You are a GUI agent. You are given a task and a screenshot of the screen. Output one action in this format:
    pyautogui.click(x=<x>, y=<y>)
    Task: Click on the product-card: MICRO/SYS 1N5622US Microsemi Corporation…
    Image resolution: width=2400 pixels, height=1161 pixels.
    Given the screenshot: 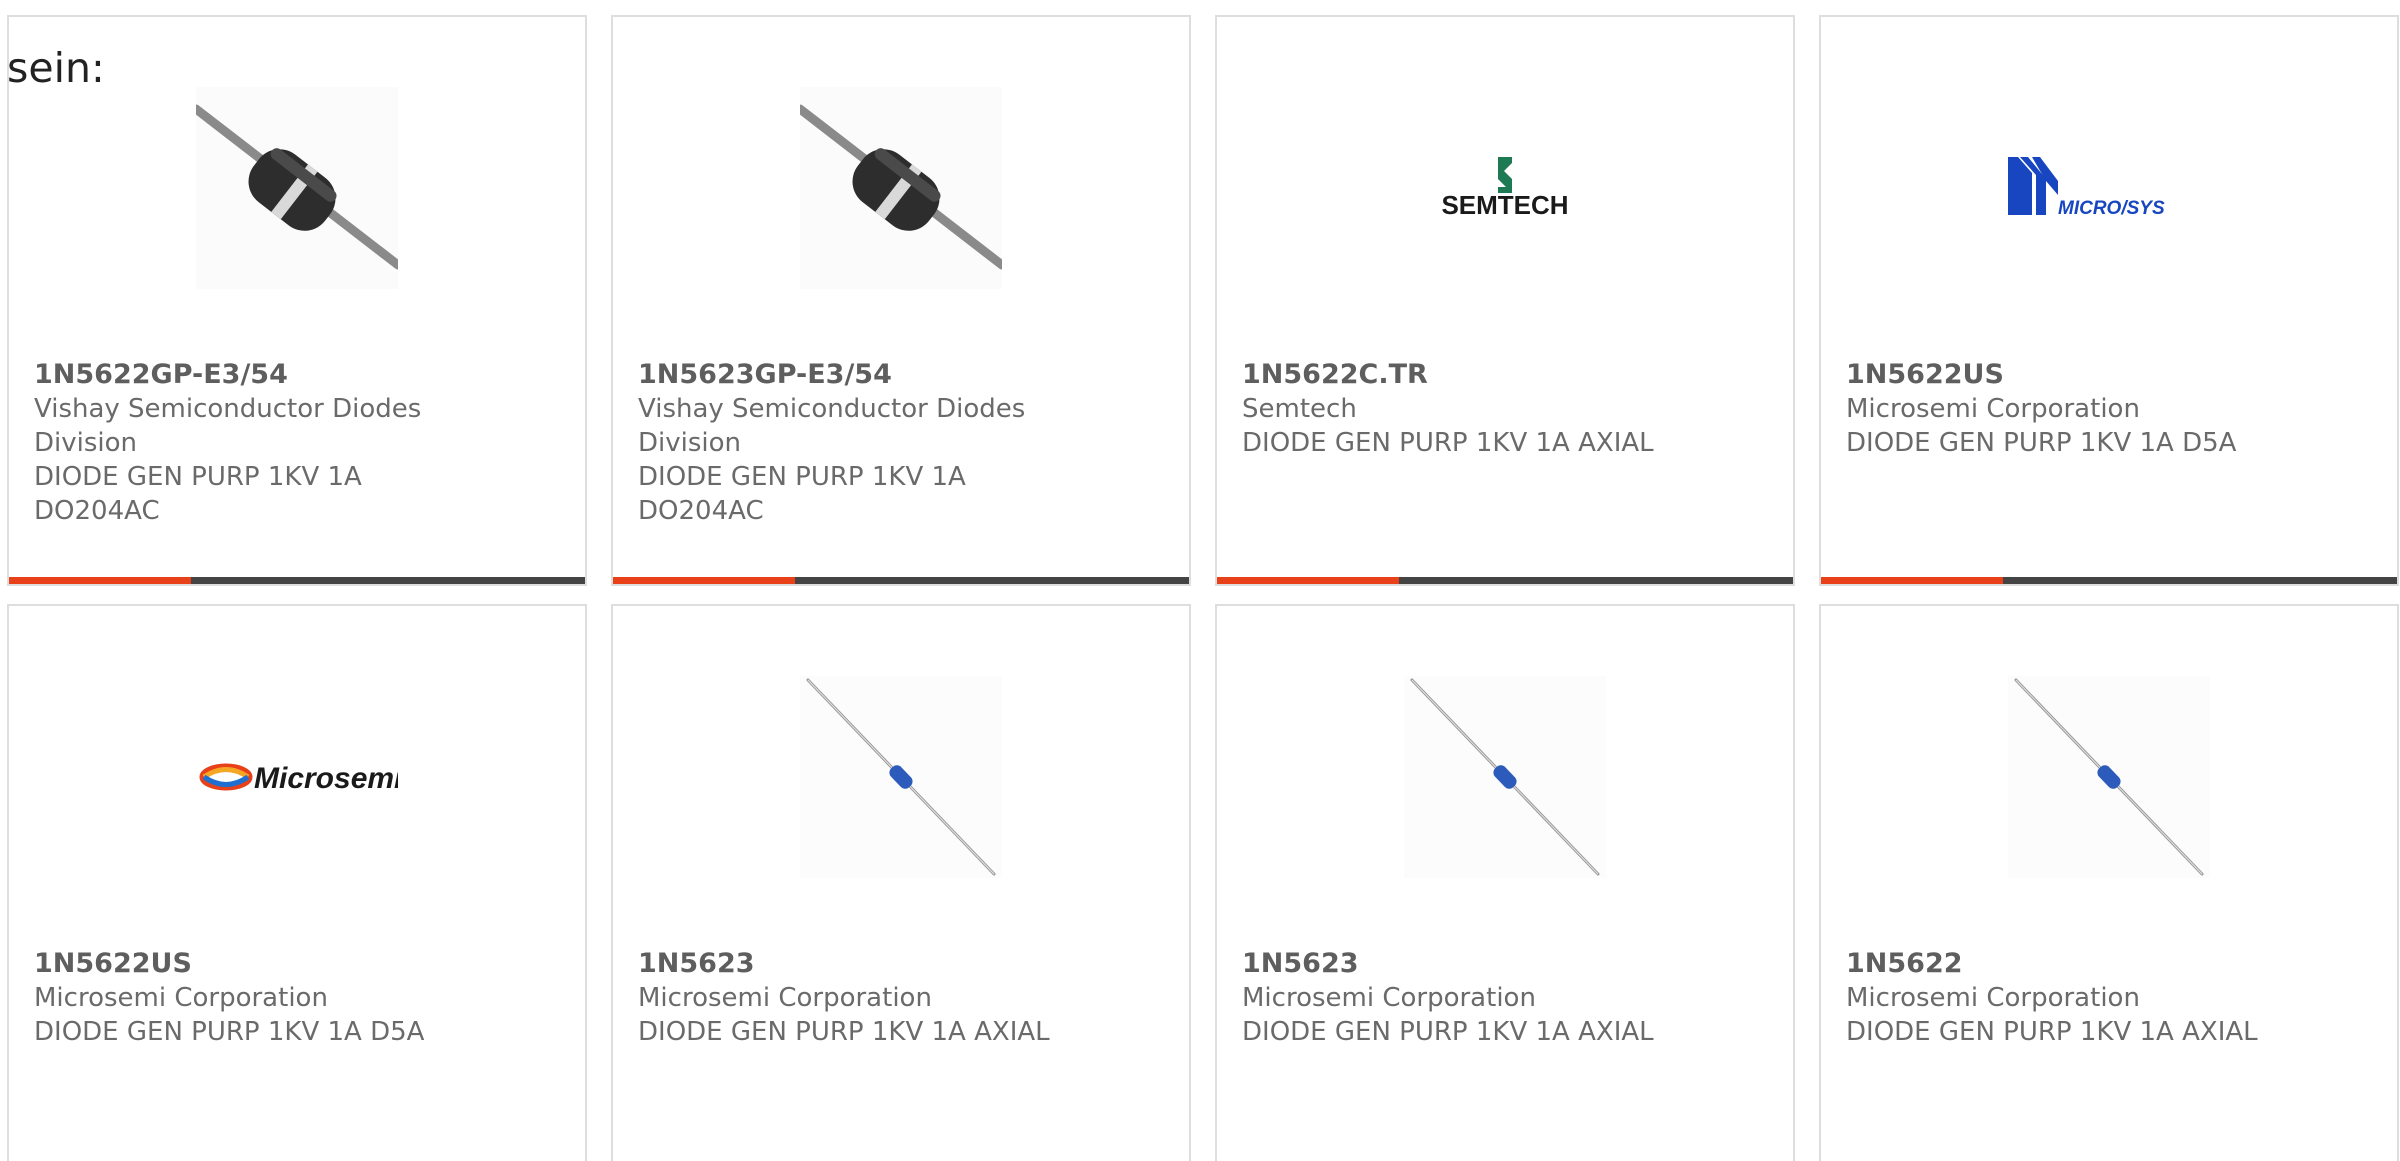 What is the action you would take?
    pyautogui.click(x=2109, y=300)
    